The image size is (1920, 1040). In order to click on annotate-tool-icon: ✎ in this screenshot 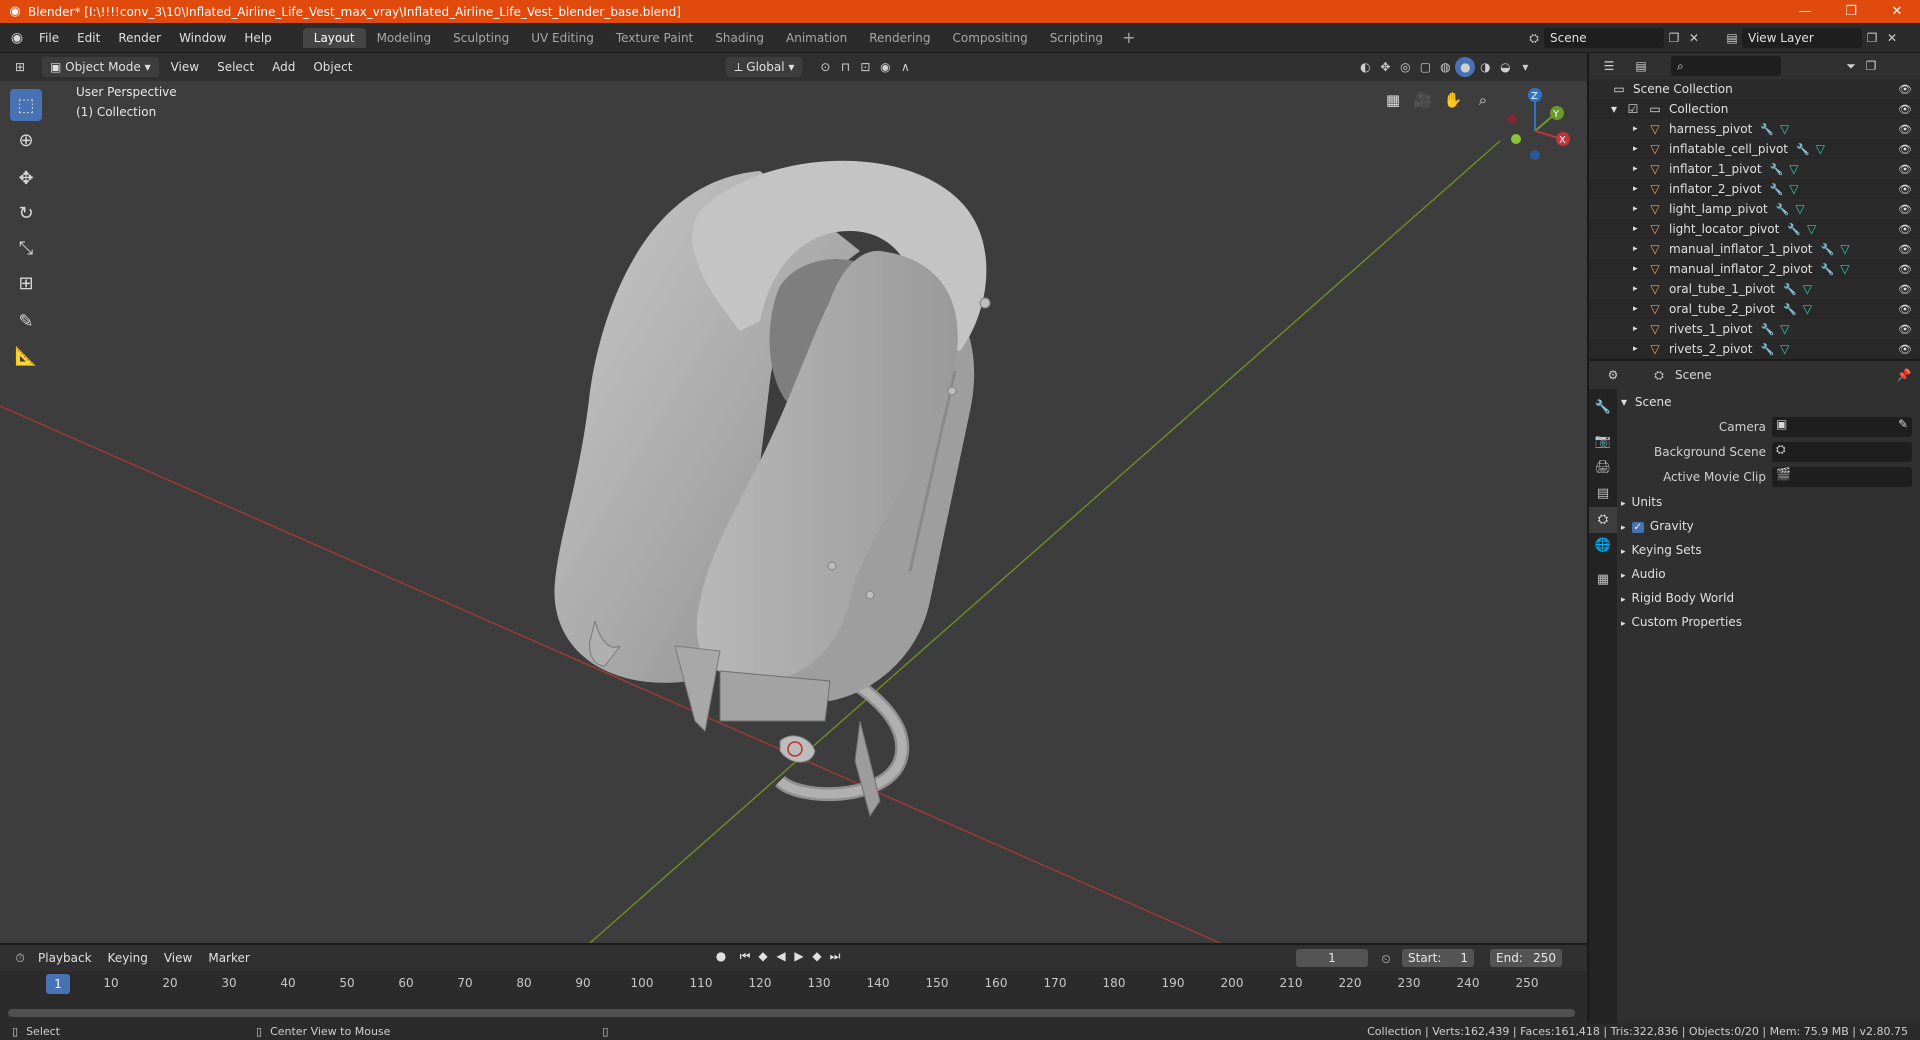, I will do `click(26, 321)`.